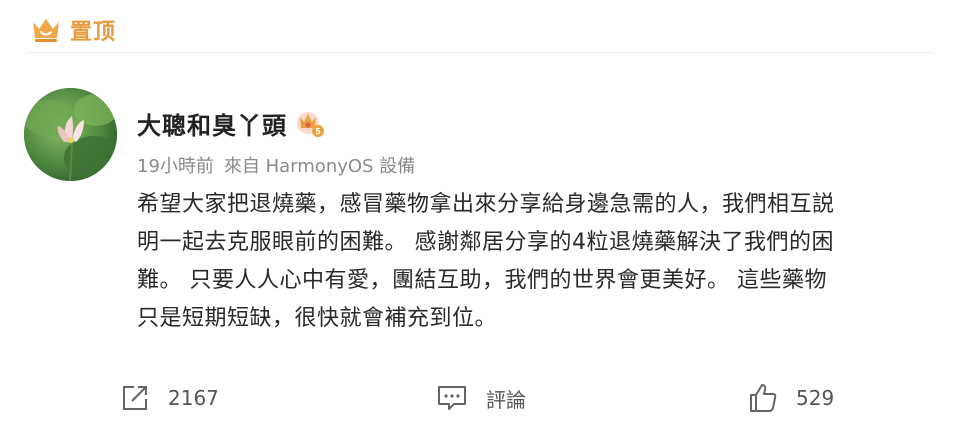 This screenshot has width=959, height=430. I want to click on like-button: 529, so click(791, 398).